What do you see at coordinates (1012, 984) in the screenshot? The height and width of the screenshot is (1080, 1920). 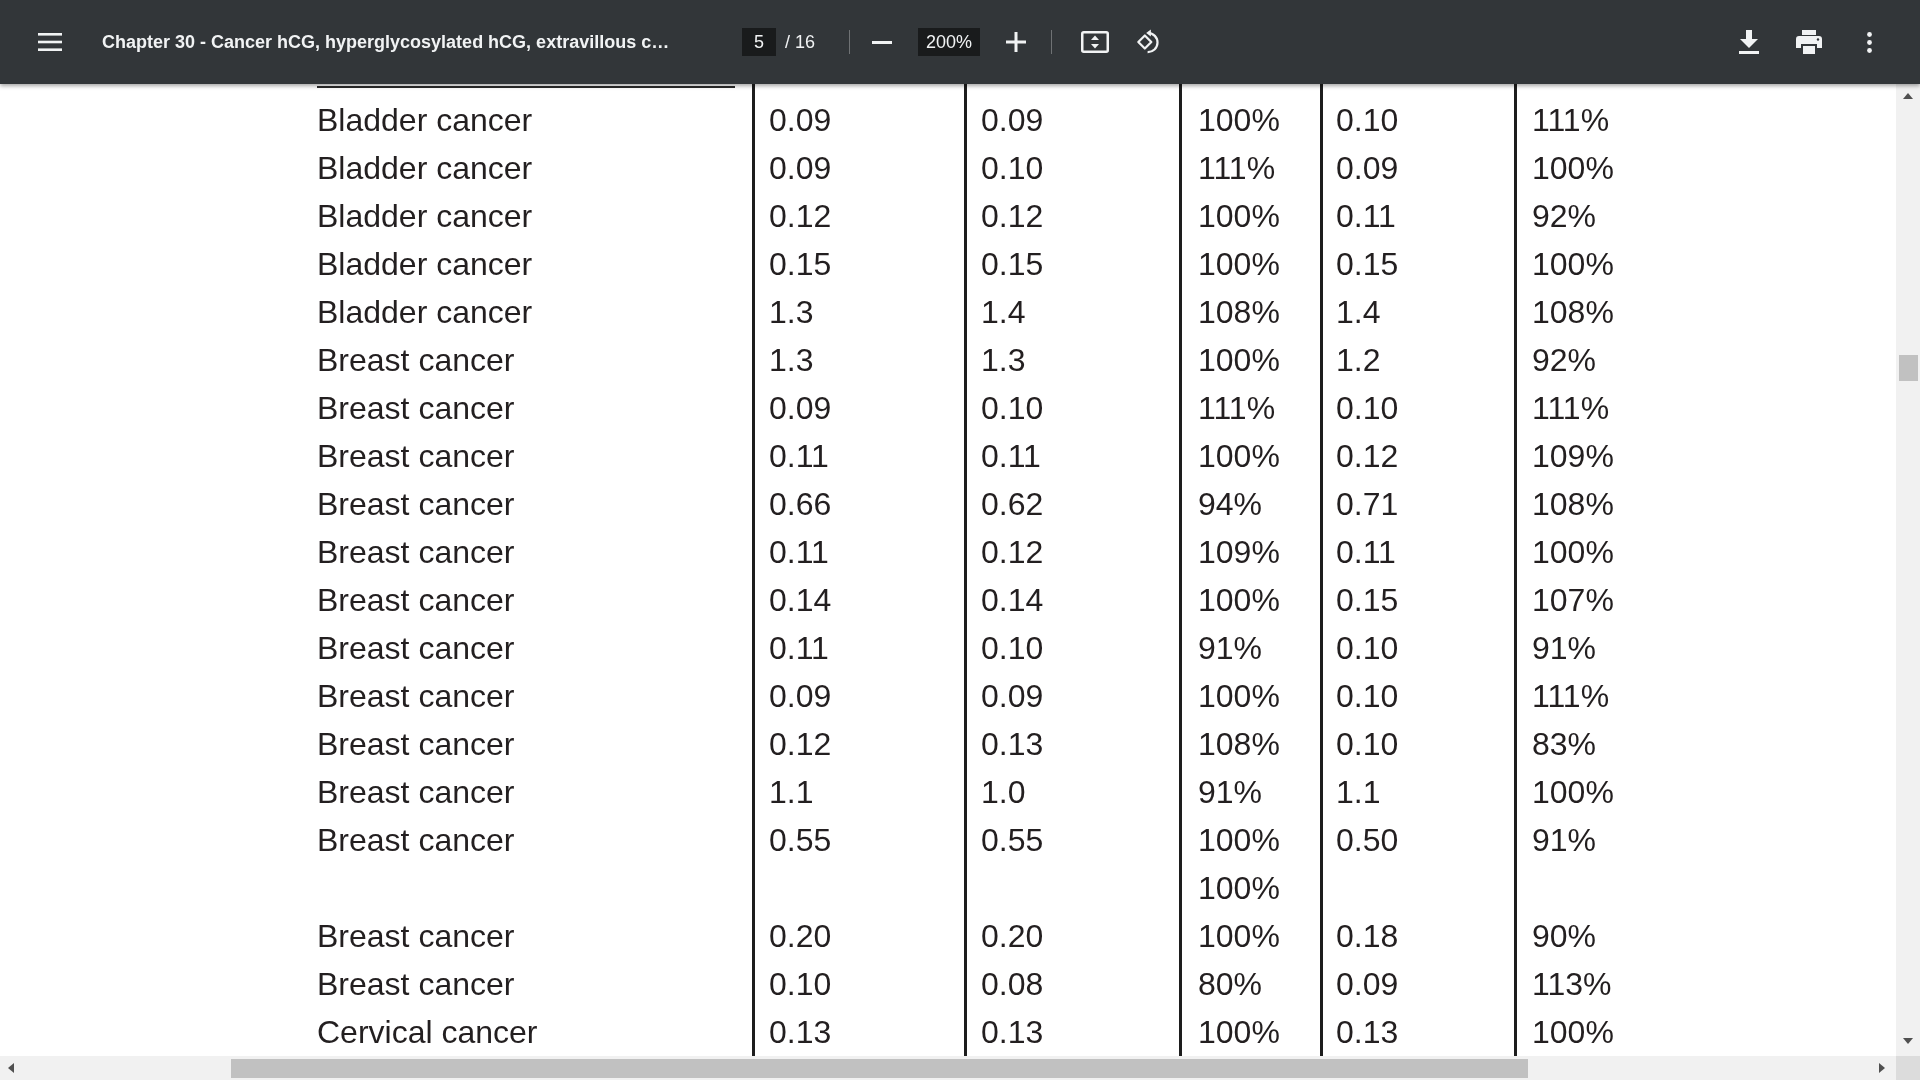 I see `table-cell-text: 0.08` at bounding box center [1012, 984].